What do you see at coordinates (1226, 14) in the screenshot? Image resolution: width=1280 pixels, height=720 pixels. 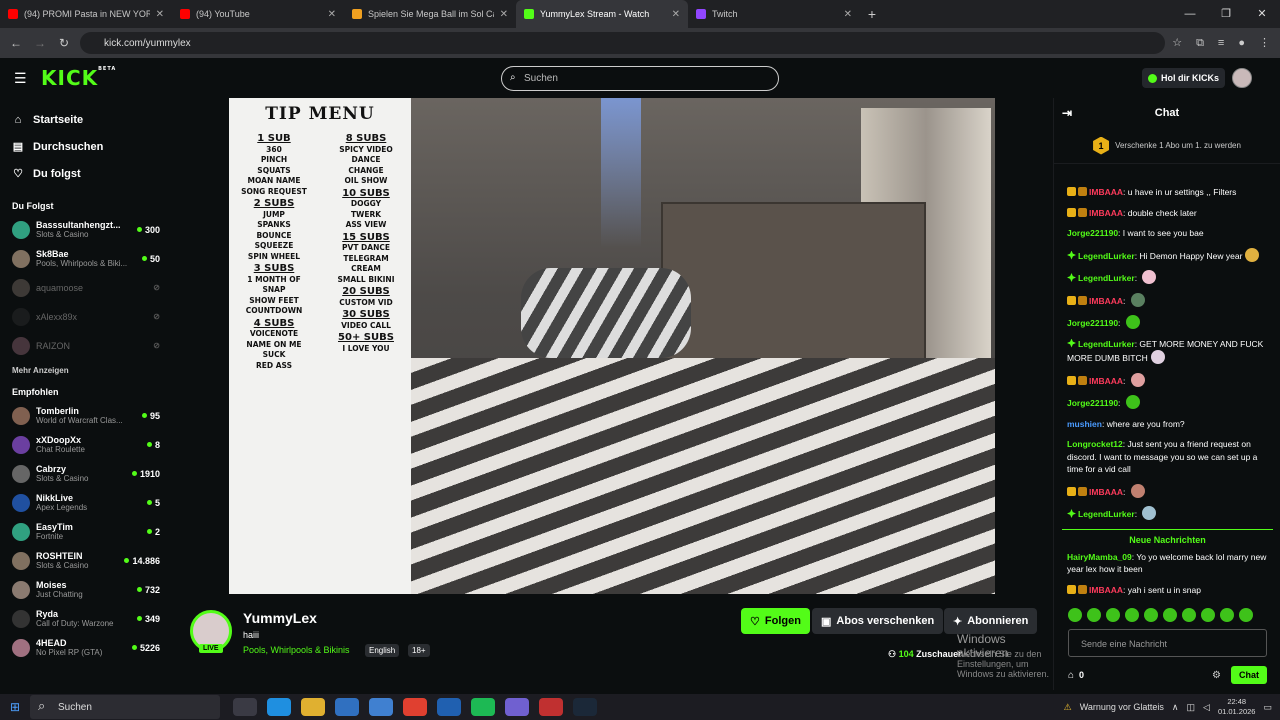 I see `restore-icon: ❐` at bounding box center [1226, 14].